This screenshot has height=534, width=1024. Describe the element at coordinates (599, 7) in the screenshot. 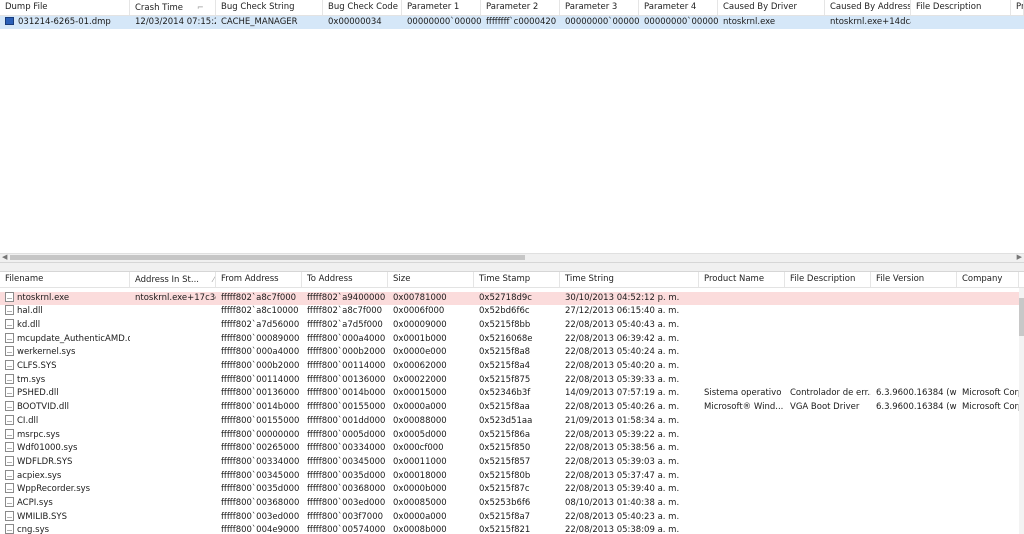

I see `column-header-parameter-3: Parameter 3` at that location.